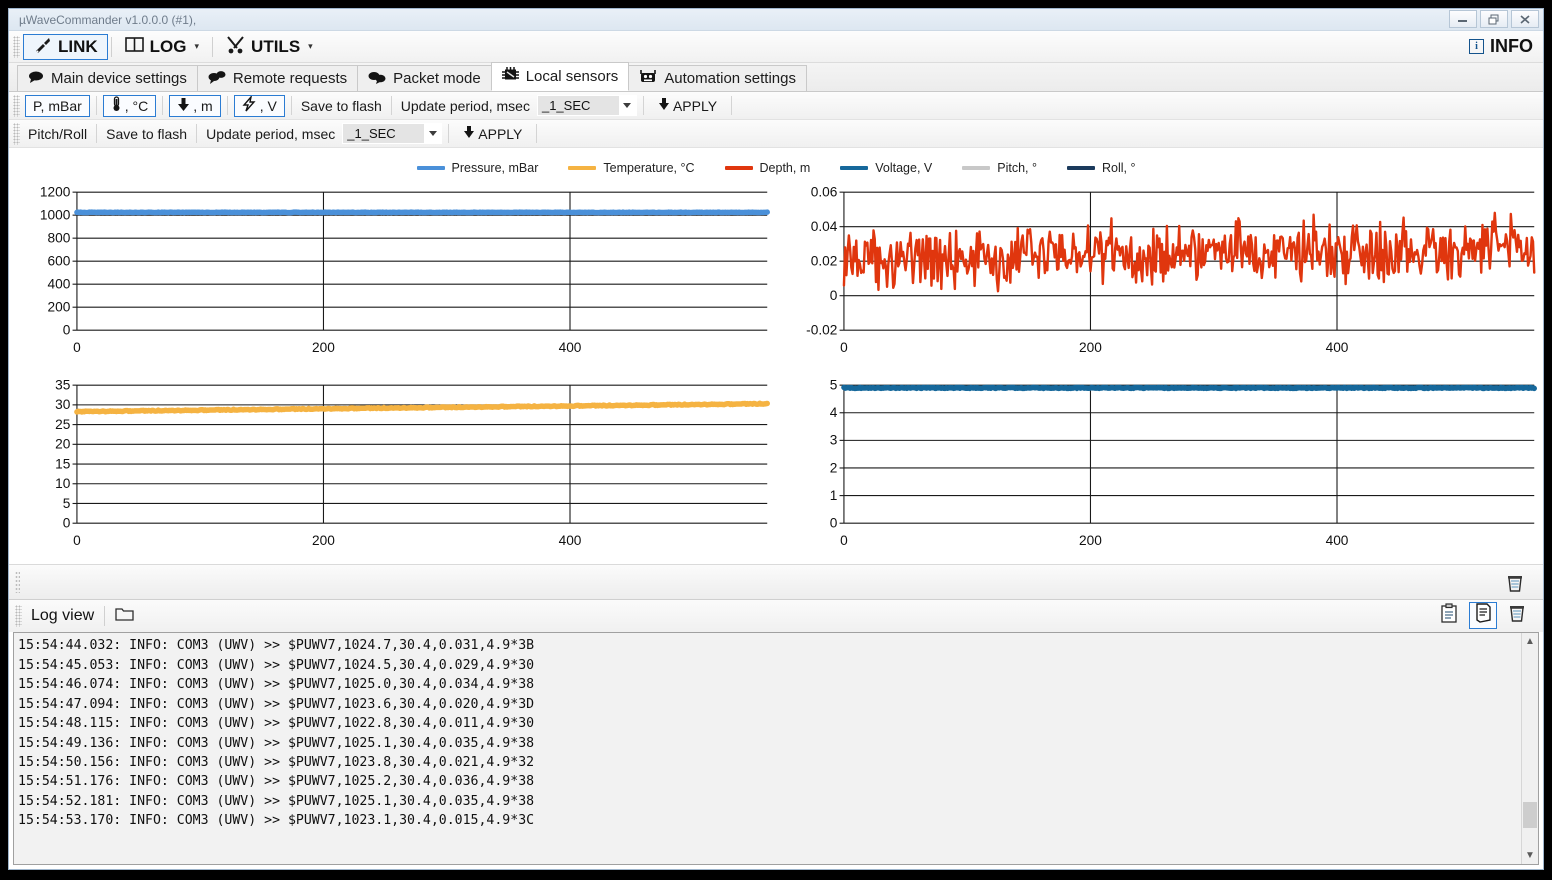 The height and width of the screenshot is (880, 1552). I want to click on legend-item: Pitch, °, so click(999, 168).